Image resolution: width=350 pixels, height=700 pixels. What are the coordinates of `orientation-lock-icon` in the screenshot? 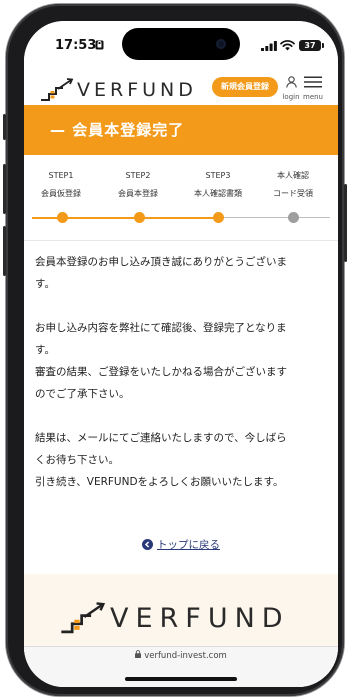 It's located at (99, 45).